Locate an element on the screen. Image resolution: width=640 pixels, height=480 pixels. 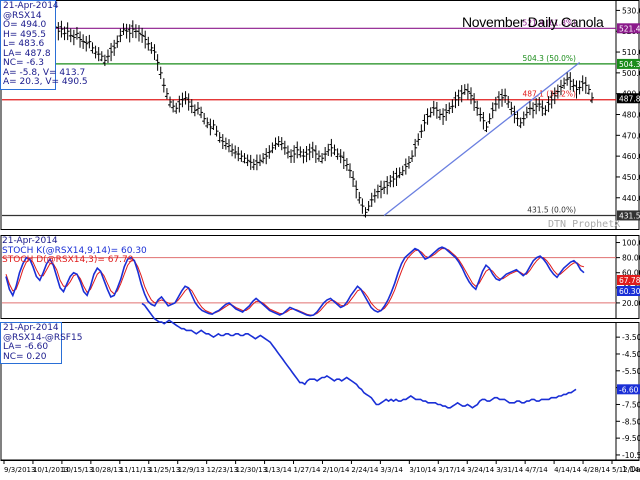
y-tick-label-p1: 450.0 is located at coordinates (631, 177).